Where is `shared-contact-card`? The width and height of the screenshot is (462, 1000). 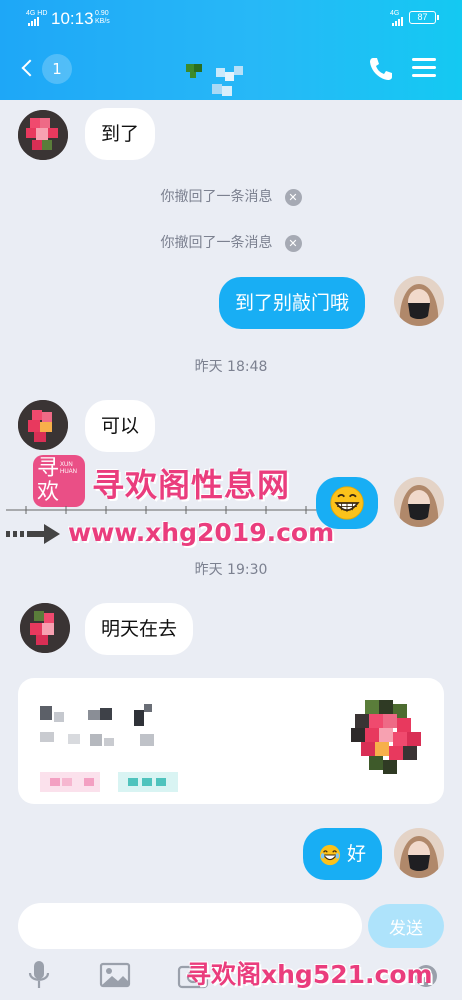
shared-contact-card is located at coordinates (231, 741).